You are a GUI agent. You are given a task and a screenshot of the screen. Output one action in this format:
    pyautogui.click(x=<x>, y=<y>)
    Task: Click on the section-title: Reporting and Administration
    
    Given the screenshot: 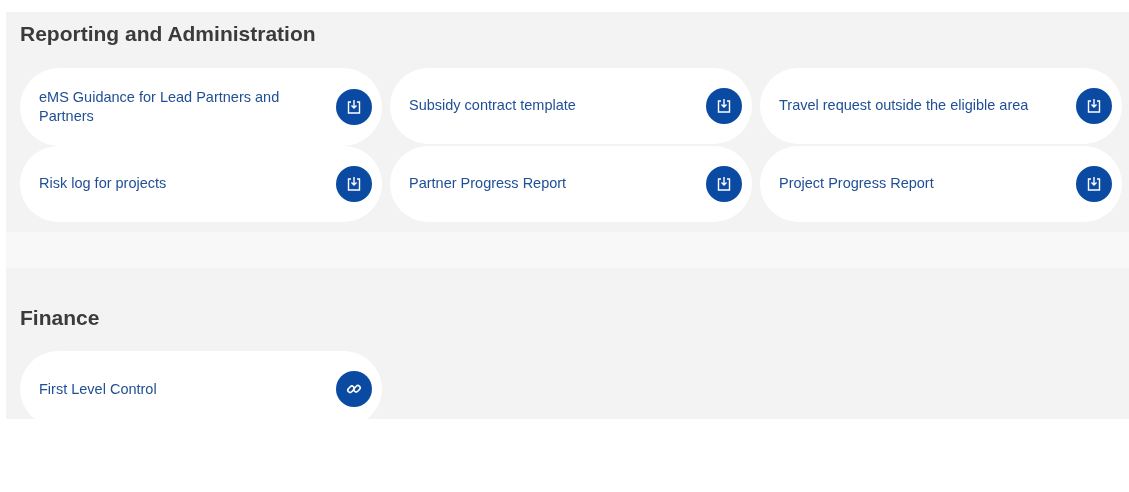 What is the action you would take?
    pyautogui.click(x=168, y=34)
    